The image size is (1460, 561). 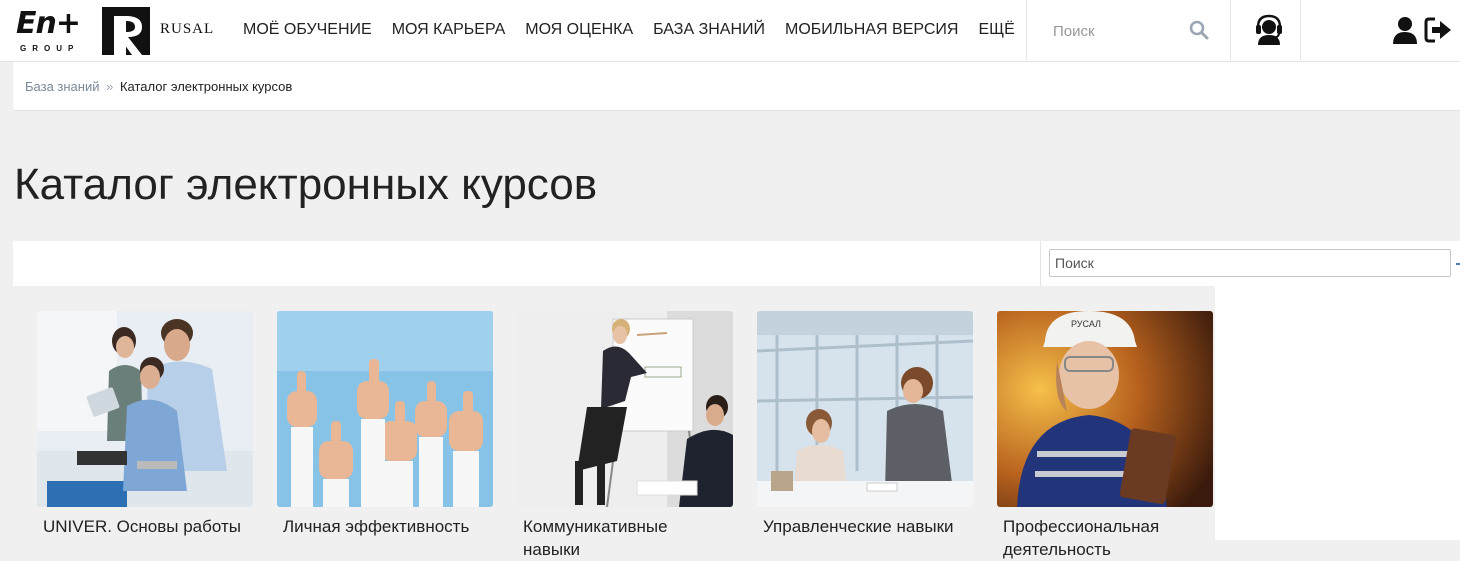 What do you see at coordinates (449, 30) in the screenshot?
I see `nav-my-career: МОЯ КАРЬЕРА` at bounding box center [449, 30].